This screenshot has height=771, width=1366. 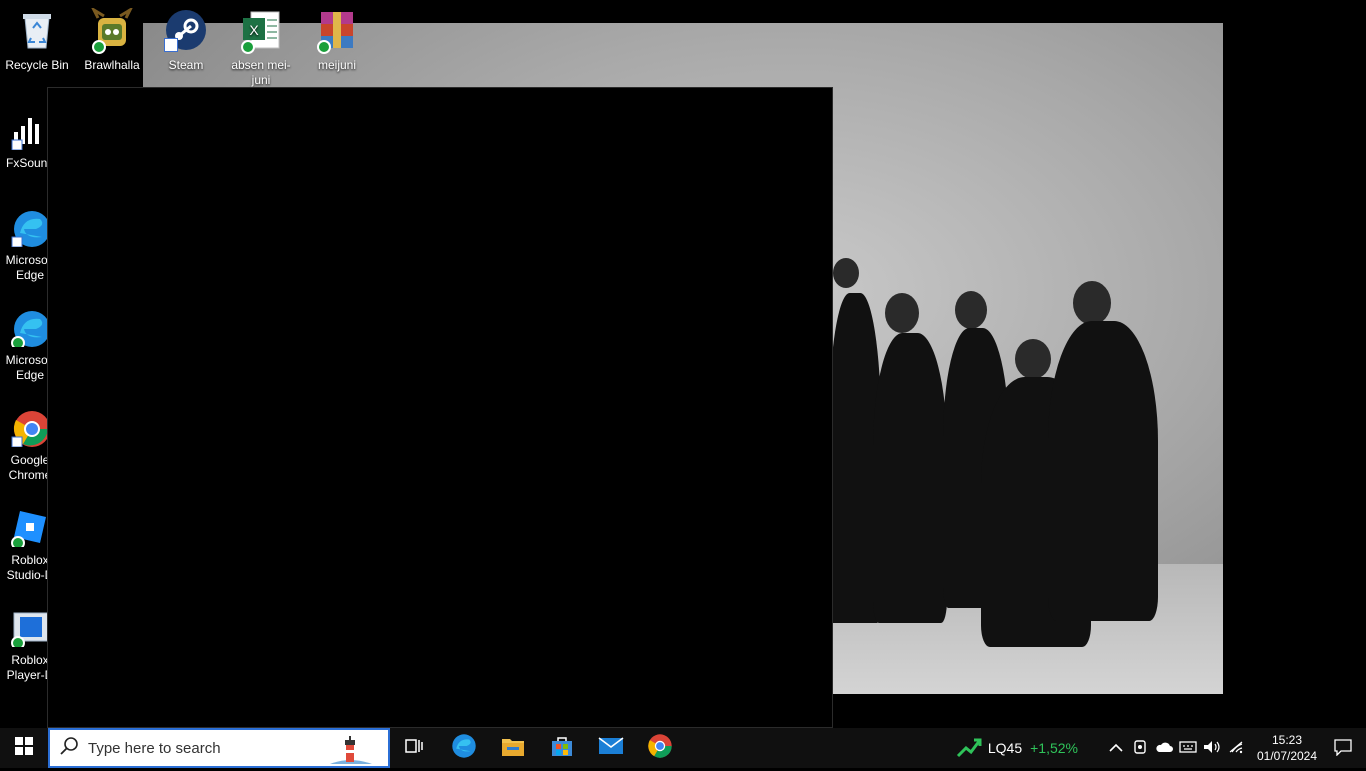 I want to click on taskbar: LQ45 +1,52%, so click(x=683, y=748).